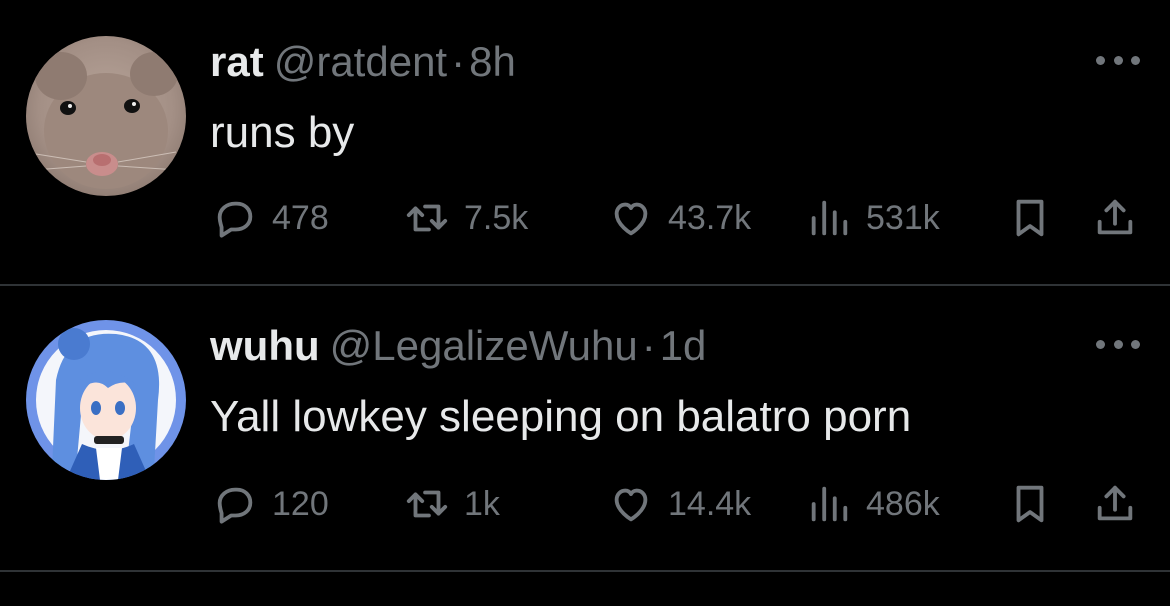 The height and width of the screenshot is (606, 1170). Describe the element at coordinates (300, 217) in the screenshot. I see `reply-count: 478` at that location.